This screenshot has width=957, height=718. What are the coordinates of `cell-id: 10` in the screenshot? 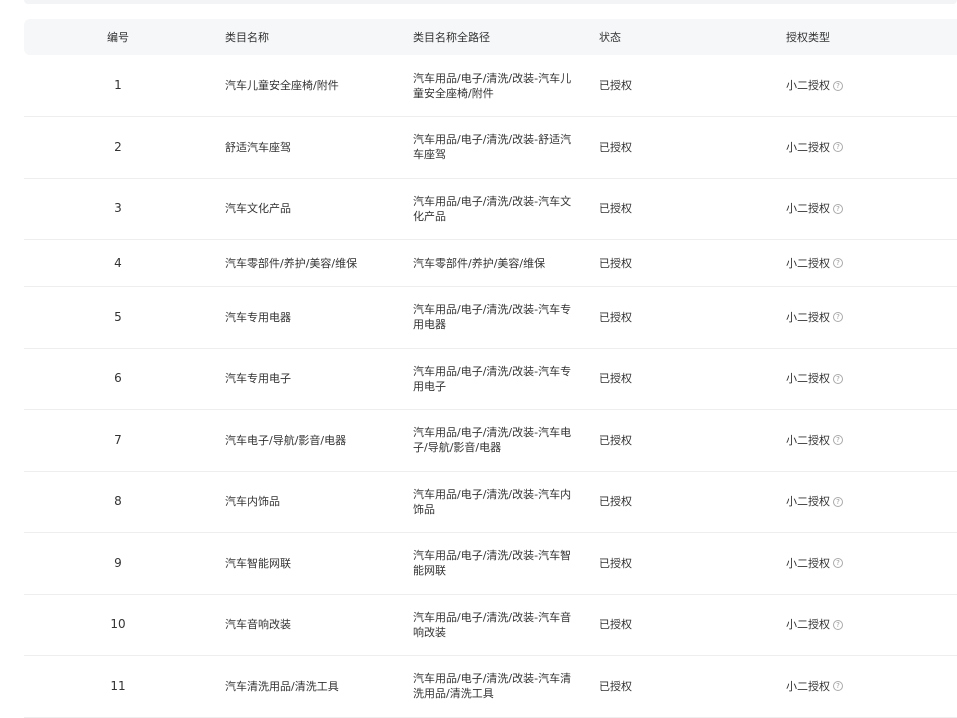 It's located at (118, 624).